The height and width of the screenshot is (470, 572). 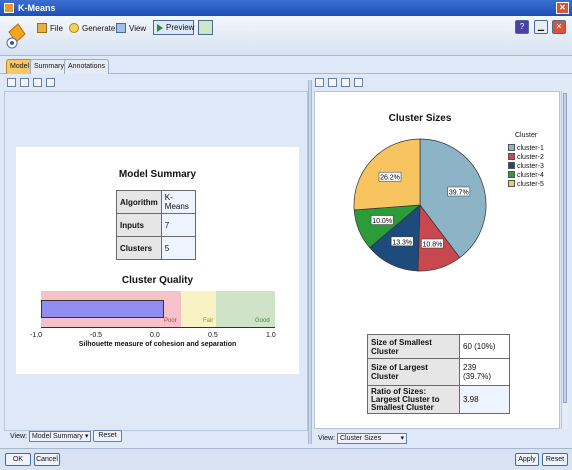 I want to click on legend-label: cluster-1, so click(x=530, y=148).